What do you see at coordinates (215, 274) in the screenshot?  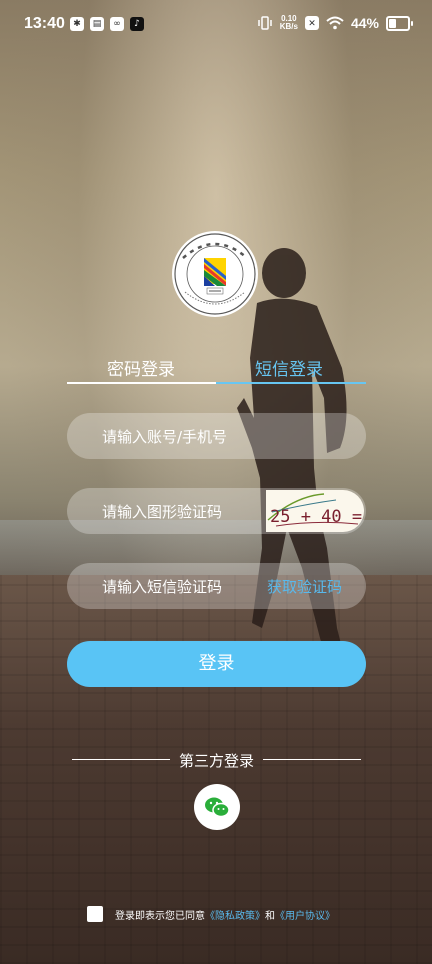 I see `university-seal-logo` at bounding box center [215, 274].